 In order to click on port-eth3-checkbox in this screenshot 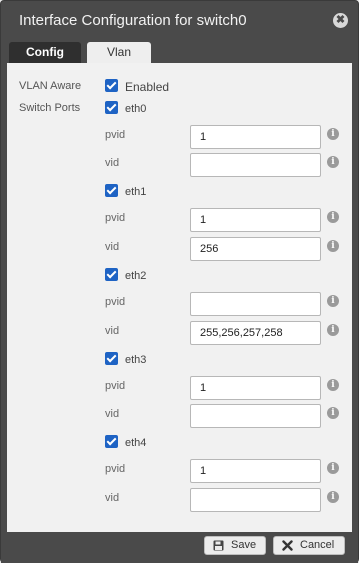, I will do `click(111, 358)`.